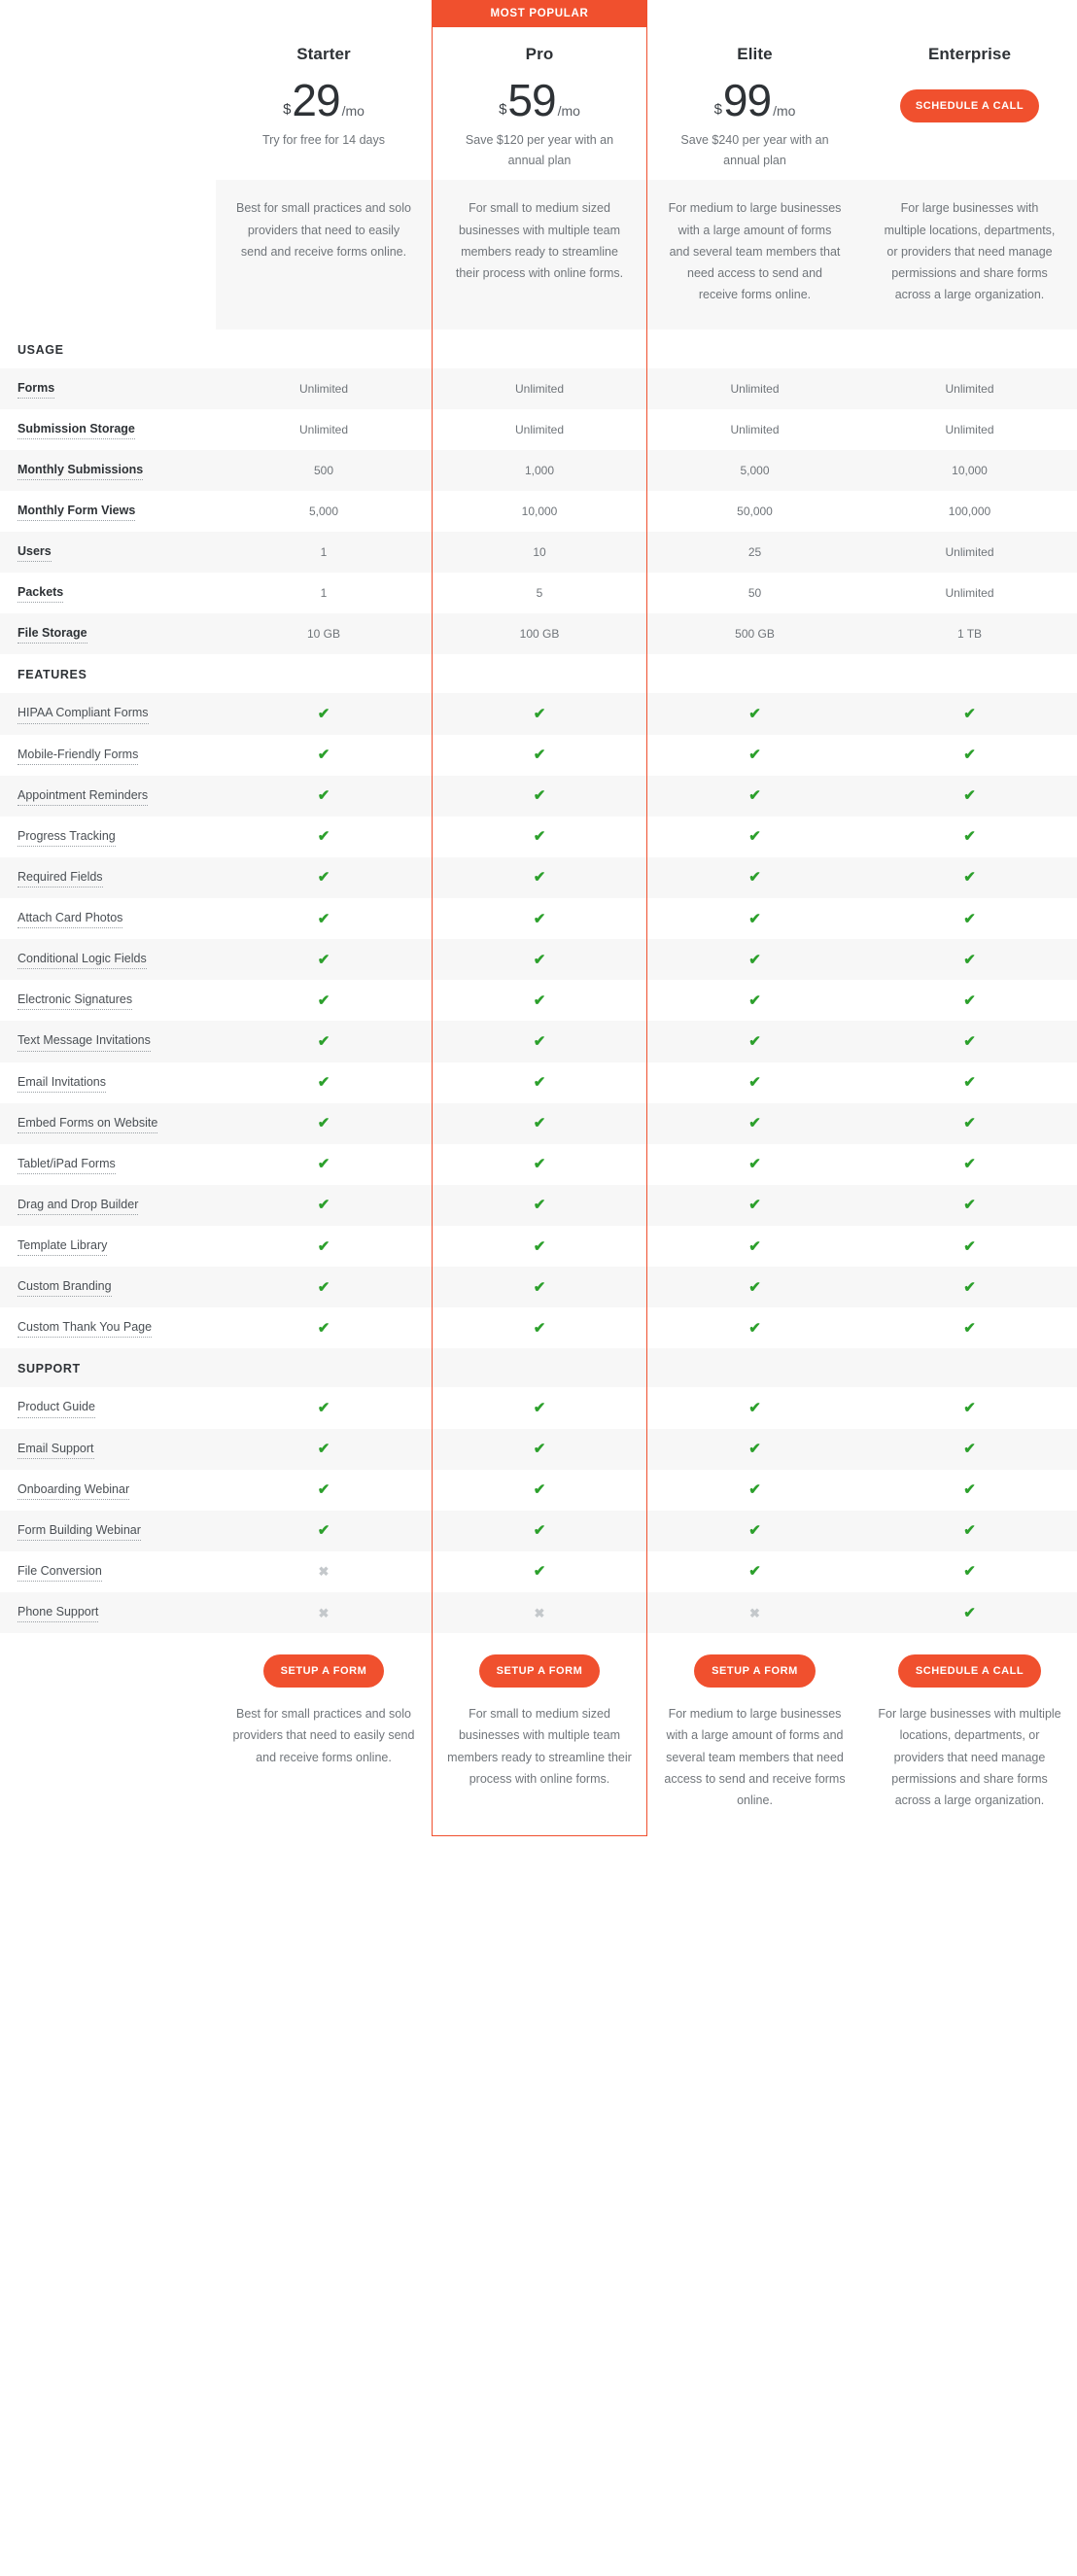 This screenshot has height=2576, width=1077. What do you see at coordinates (969, 54) in the screenshot?
I see `plan-name-enterprise: Enterprise` at bounding box center [969, 54].